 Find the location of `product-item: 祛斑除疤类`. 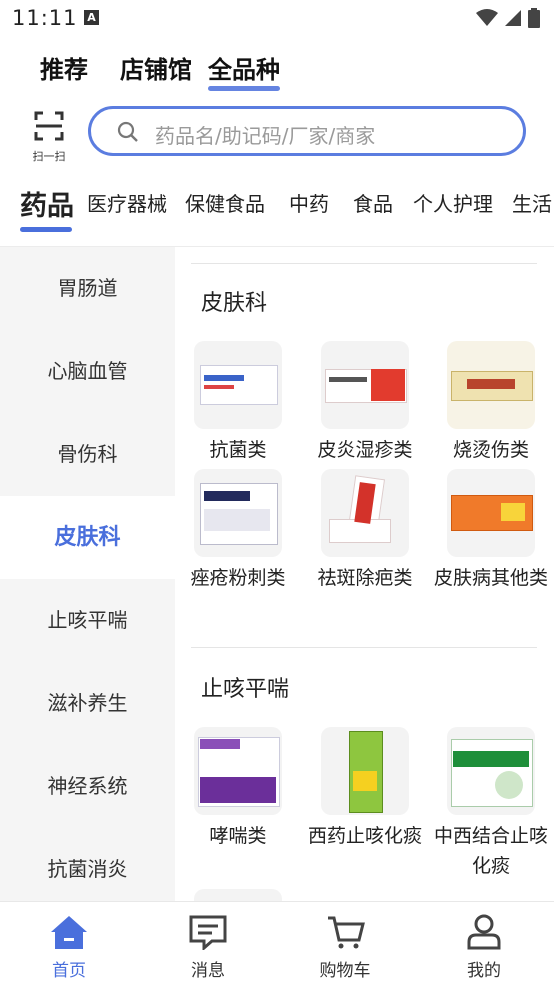

product-item: 祛斑除疤类 is located at coordinates (365, 531).